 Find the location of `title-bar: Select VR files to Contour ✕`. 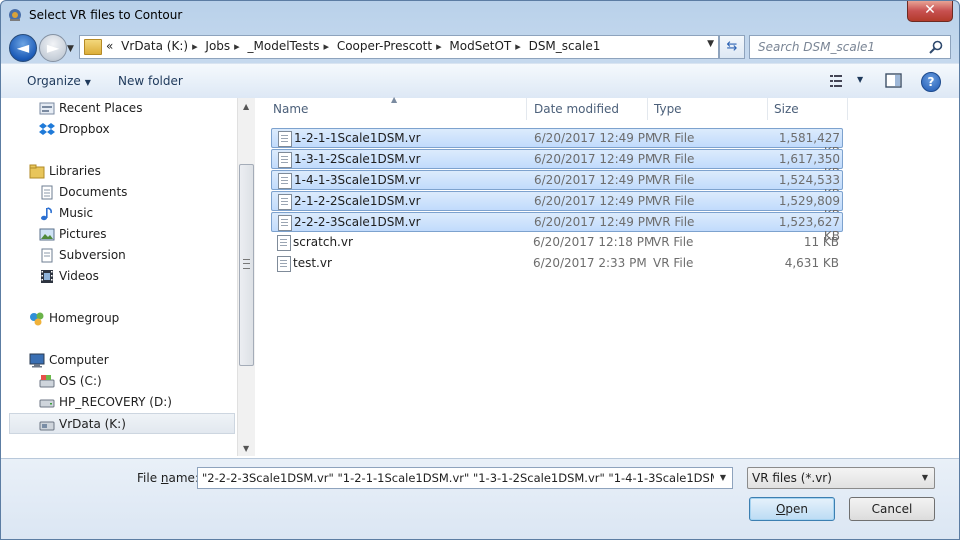

title-bar: Select VR files to Contour ✕ is located at coordinates (480, 16).